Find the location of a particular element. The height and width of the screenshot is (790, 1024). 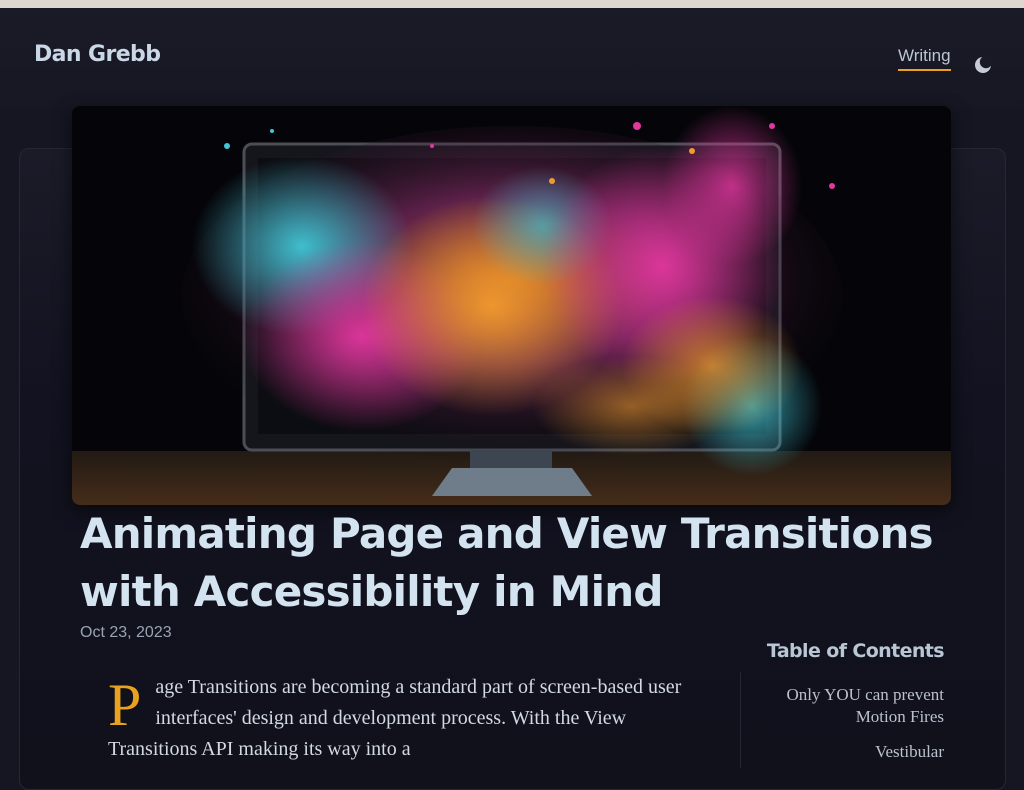

site-title: Dan Grebb is located at coordinates (97, 54).